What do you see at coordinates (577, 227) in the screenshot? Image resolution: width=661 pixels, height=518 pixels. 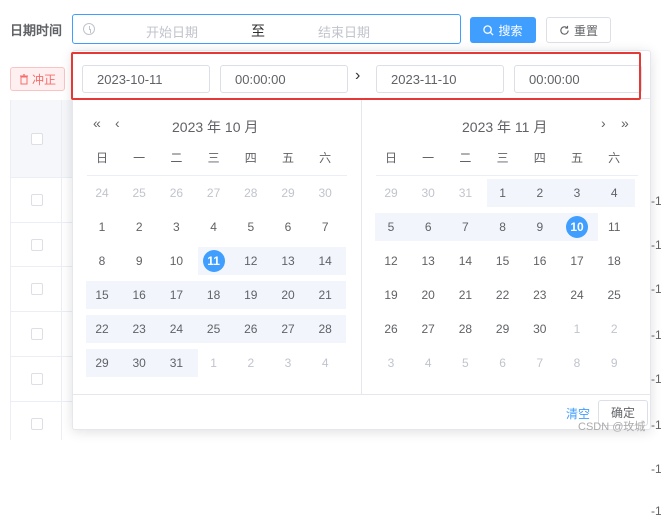 I see `selected-date-cell: 10` at bounding box center [577, 227].